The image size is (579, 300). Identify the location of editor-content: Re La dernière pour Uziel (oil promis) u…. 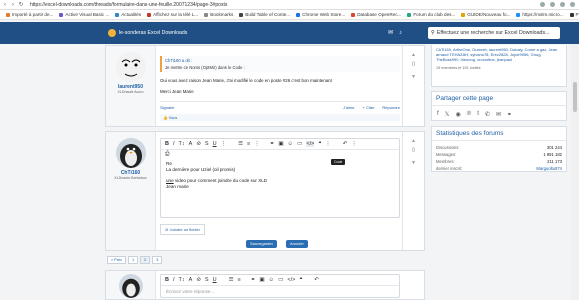
(280, 175).